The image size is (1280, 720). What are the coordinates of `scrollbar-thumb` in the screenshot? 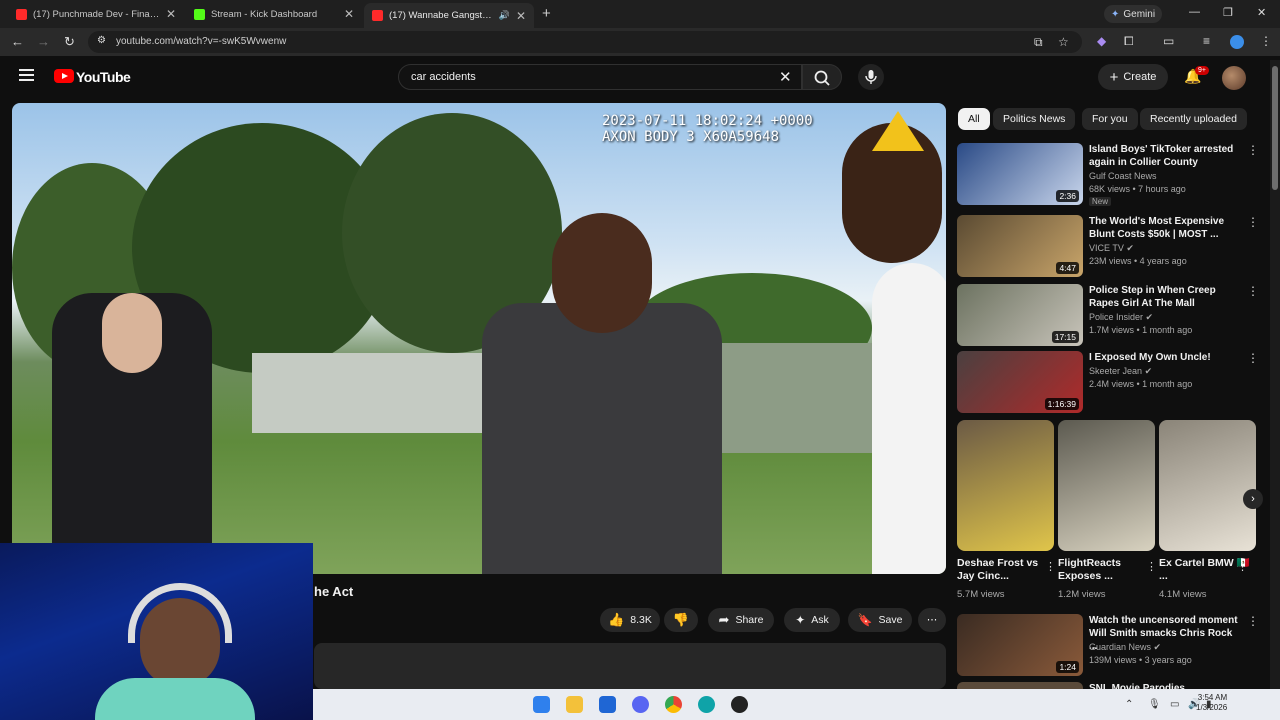 It's located at (1275, 128).